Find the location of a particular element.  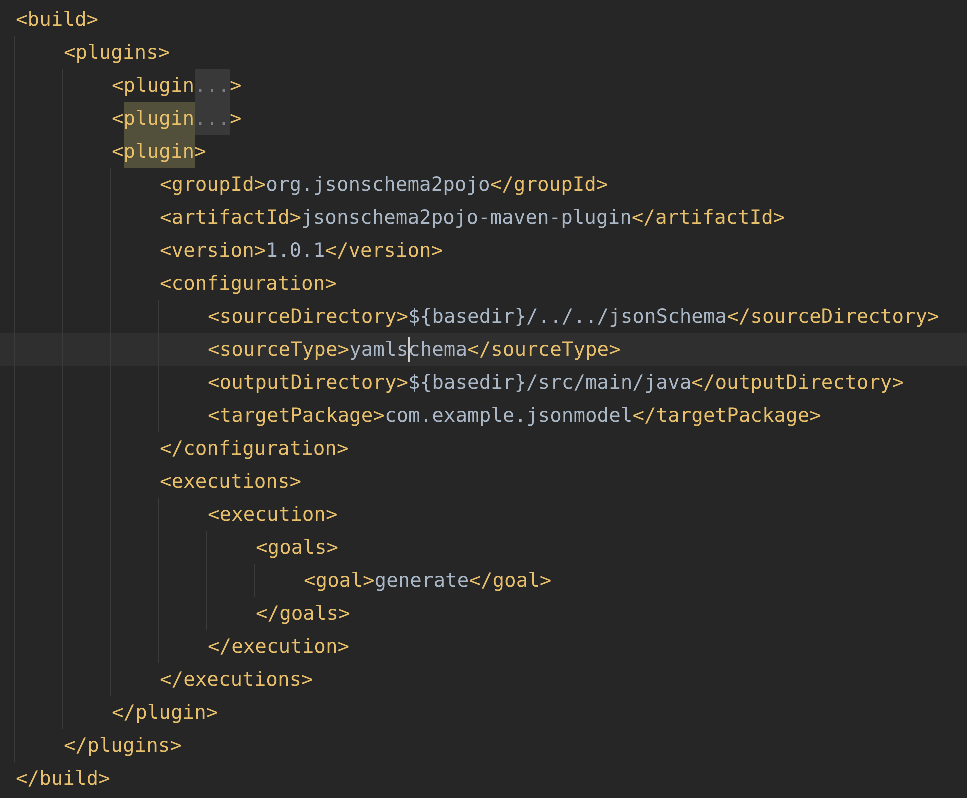

text-value: ${basedir}/src/main/java is located at coordinates (550, 383).